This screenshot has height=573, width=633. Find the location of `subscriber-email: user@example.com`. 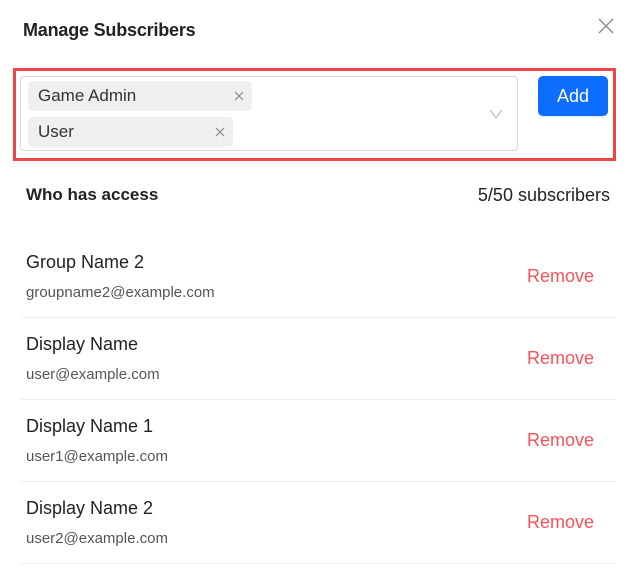

subscriber-email: user@example.com is located at coordinates (93, 374).